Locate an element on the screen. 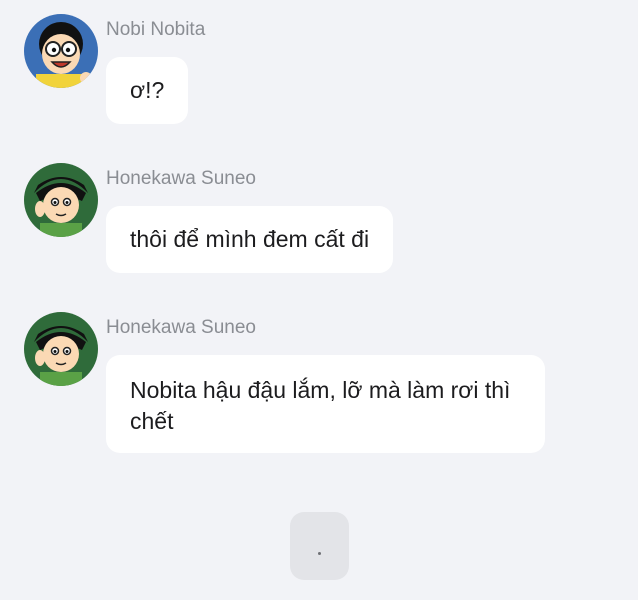 The height and width of the screenshot is (600, 638). typing-indicator is located at coordinates (319, 546).